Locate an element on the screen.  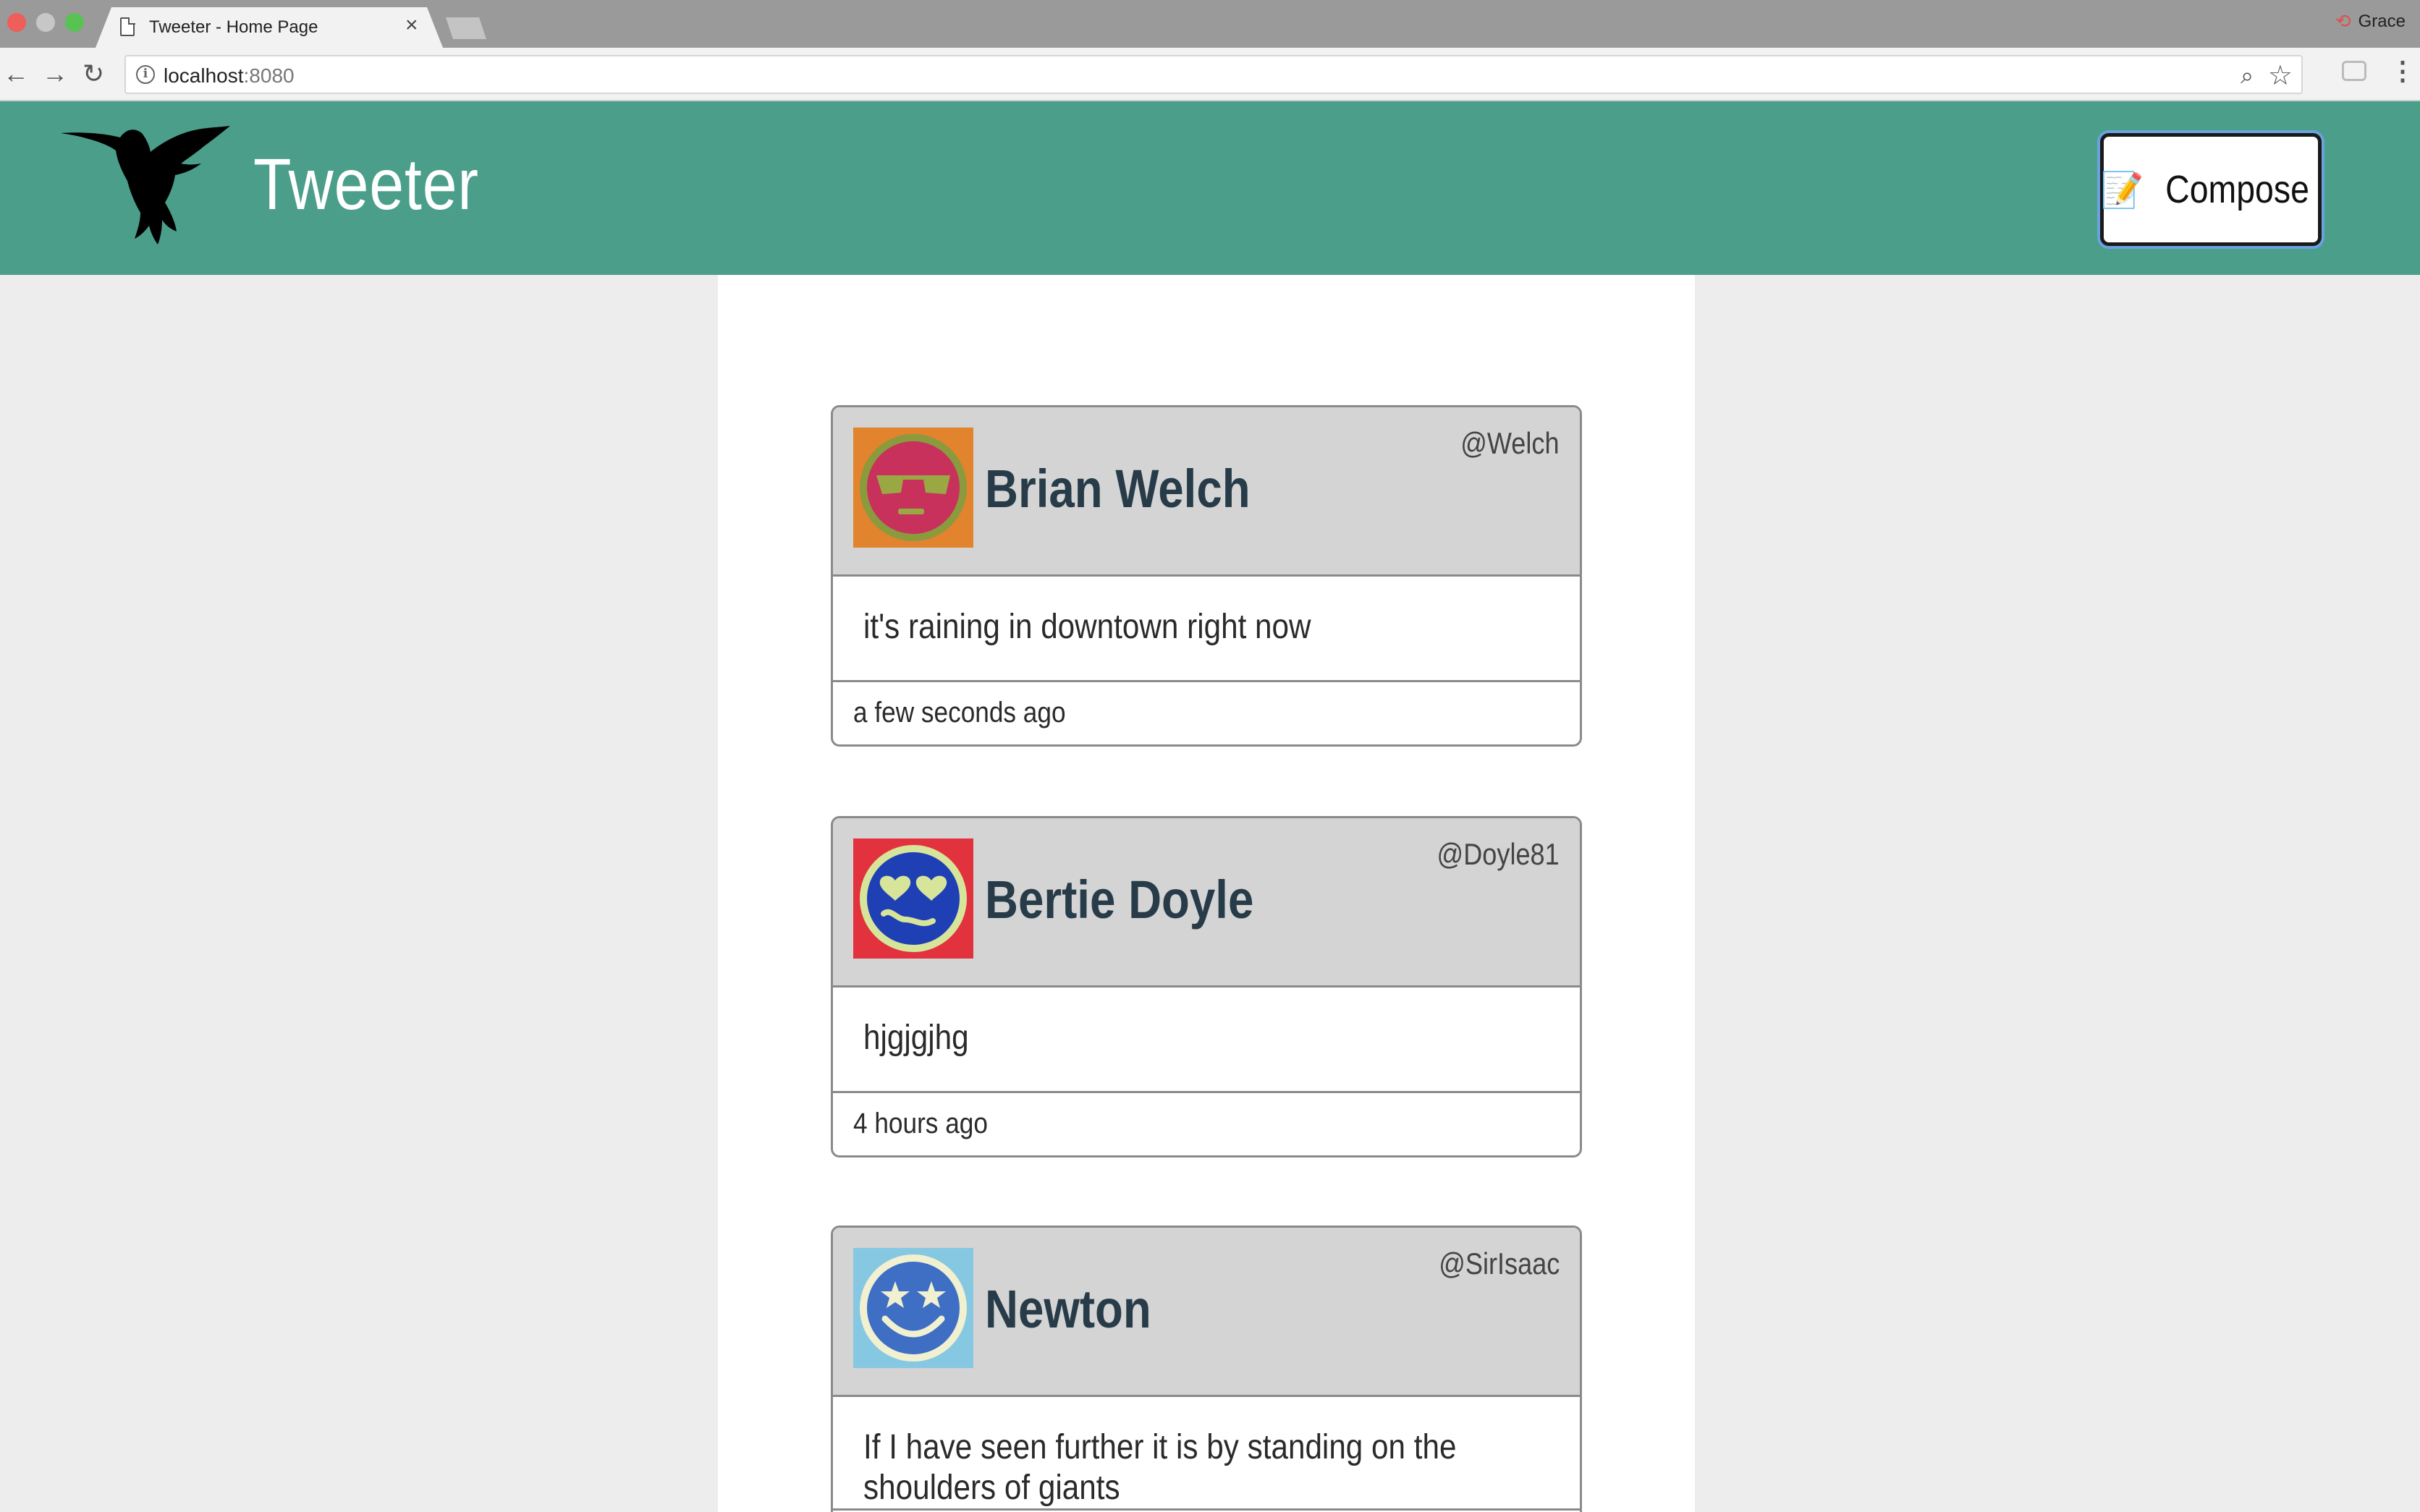
profile-name: Grace is located at coordinates (2382, 21).